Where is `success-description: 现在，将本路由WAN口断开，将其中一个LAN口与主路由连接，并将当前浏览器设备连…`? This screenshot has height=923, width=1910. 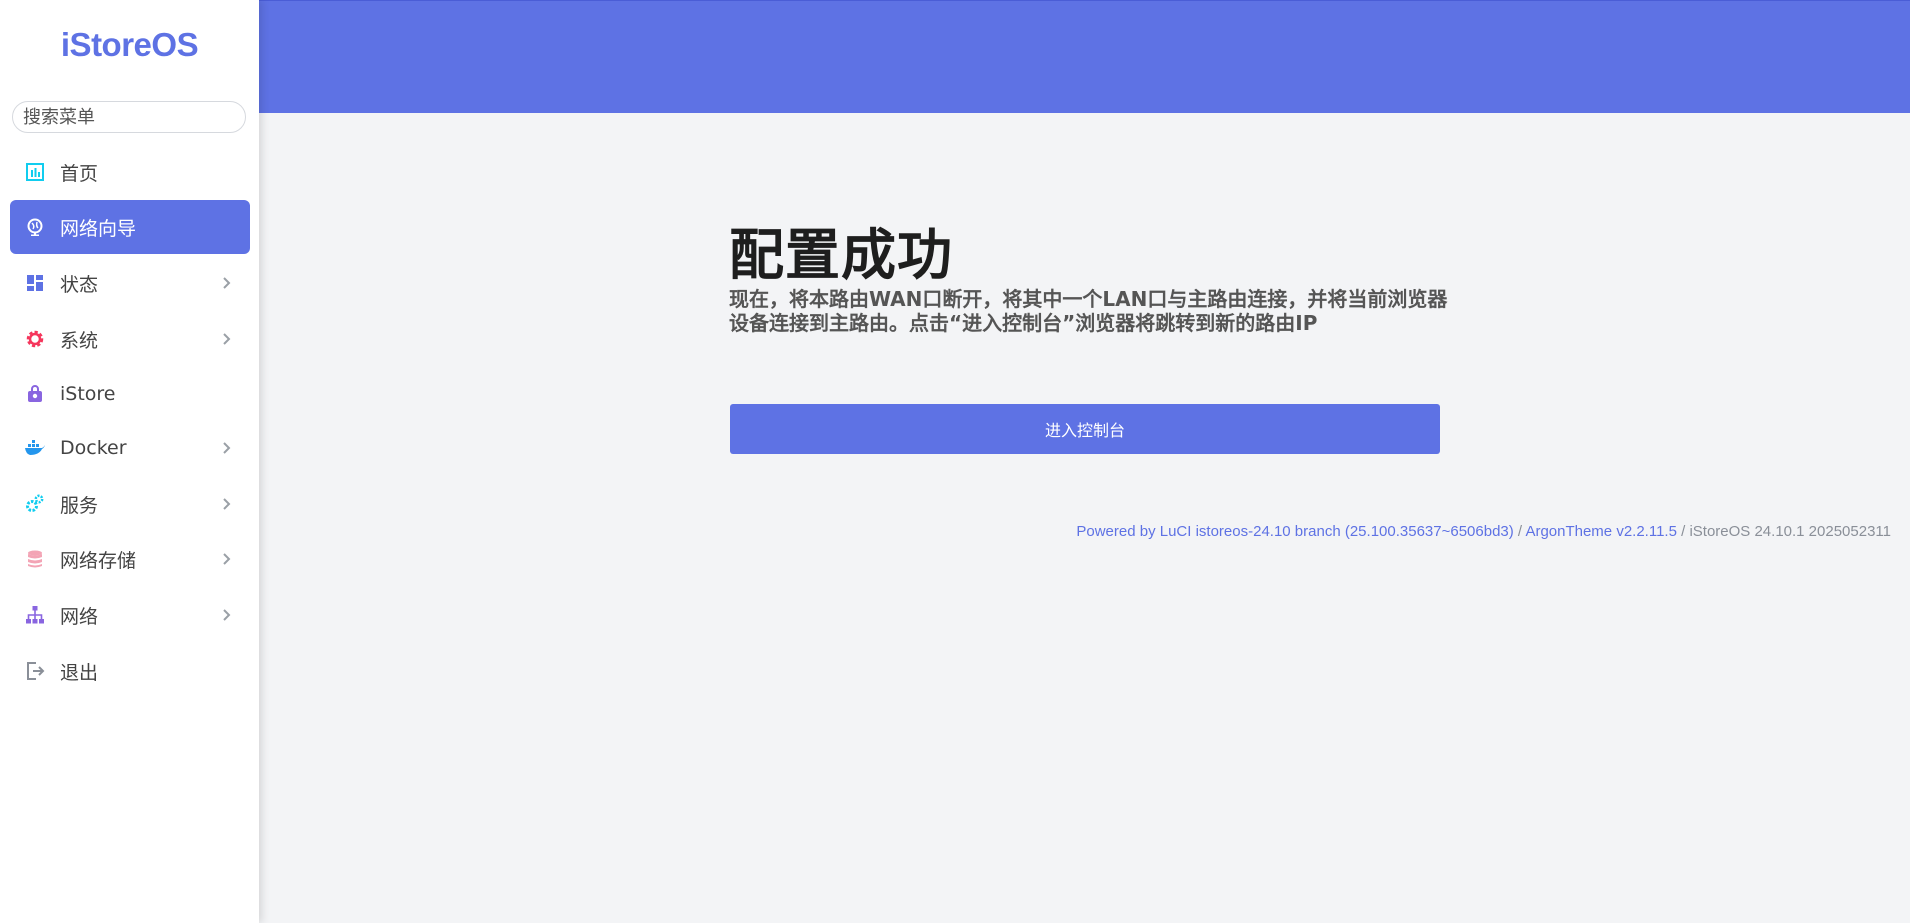
success-description: 现在，将本路由WAN口断开，将其中一个LAN口与主路由连接，并将当前浏览器设备连… is located at coordinates (1088, 311).